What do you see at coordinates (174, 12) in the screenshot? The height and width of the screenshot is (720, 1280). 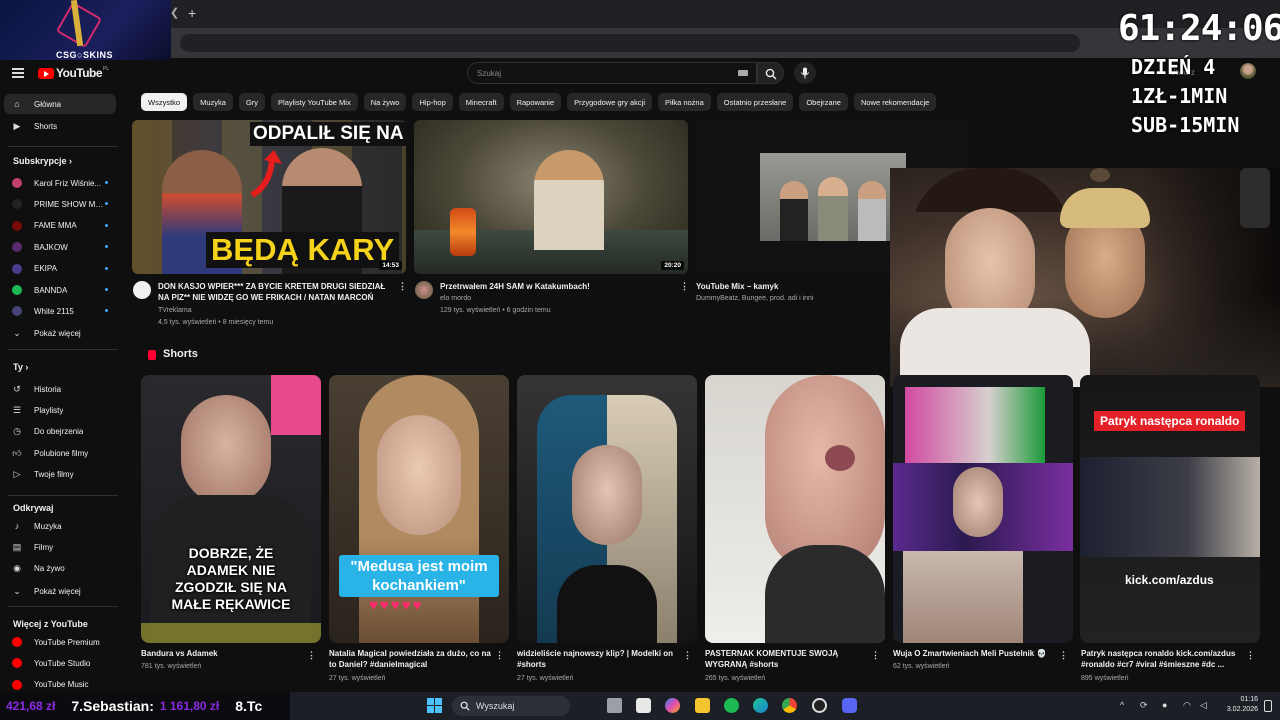 I see `tab-scroll-arrow: ❮` at bounding box center [174, 12].